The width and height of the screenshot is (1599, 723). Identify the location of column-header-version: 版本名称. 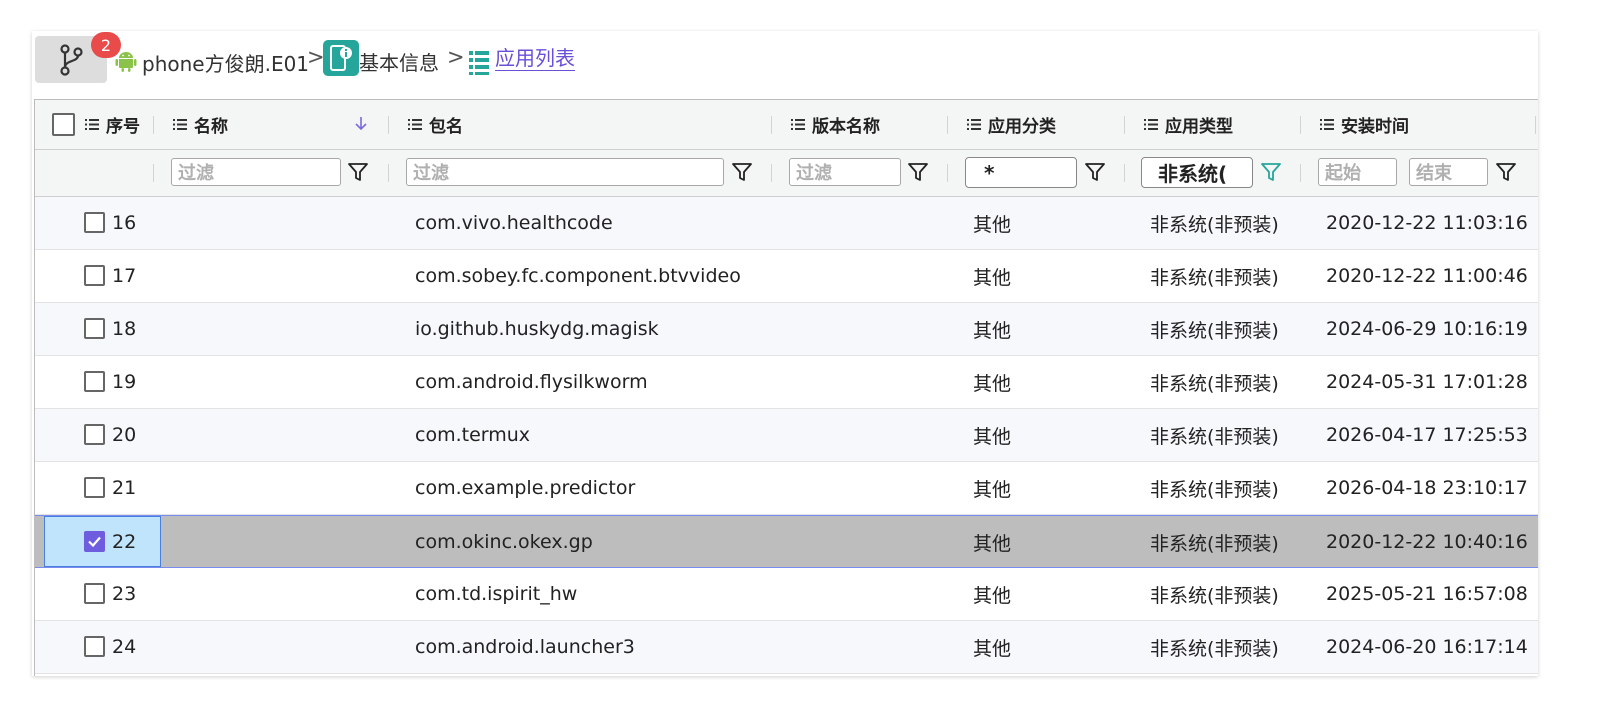
(835, 124).